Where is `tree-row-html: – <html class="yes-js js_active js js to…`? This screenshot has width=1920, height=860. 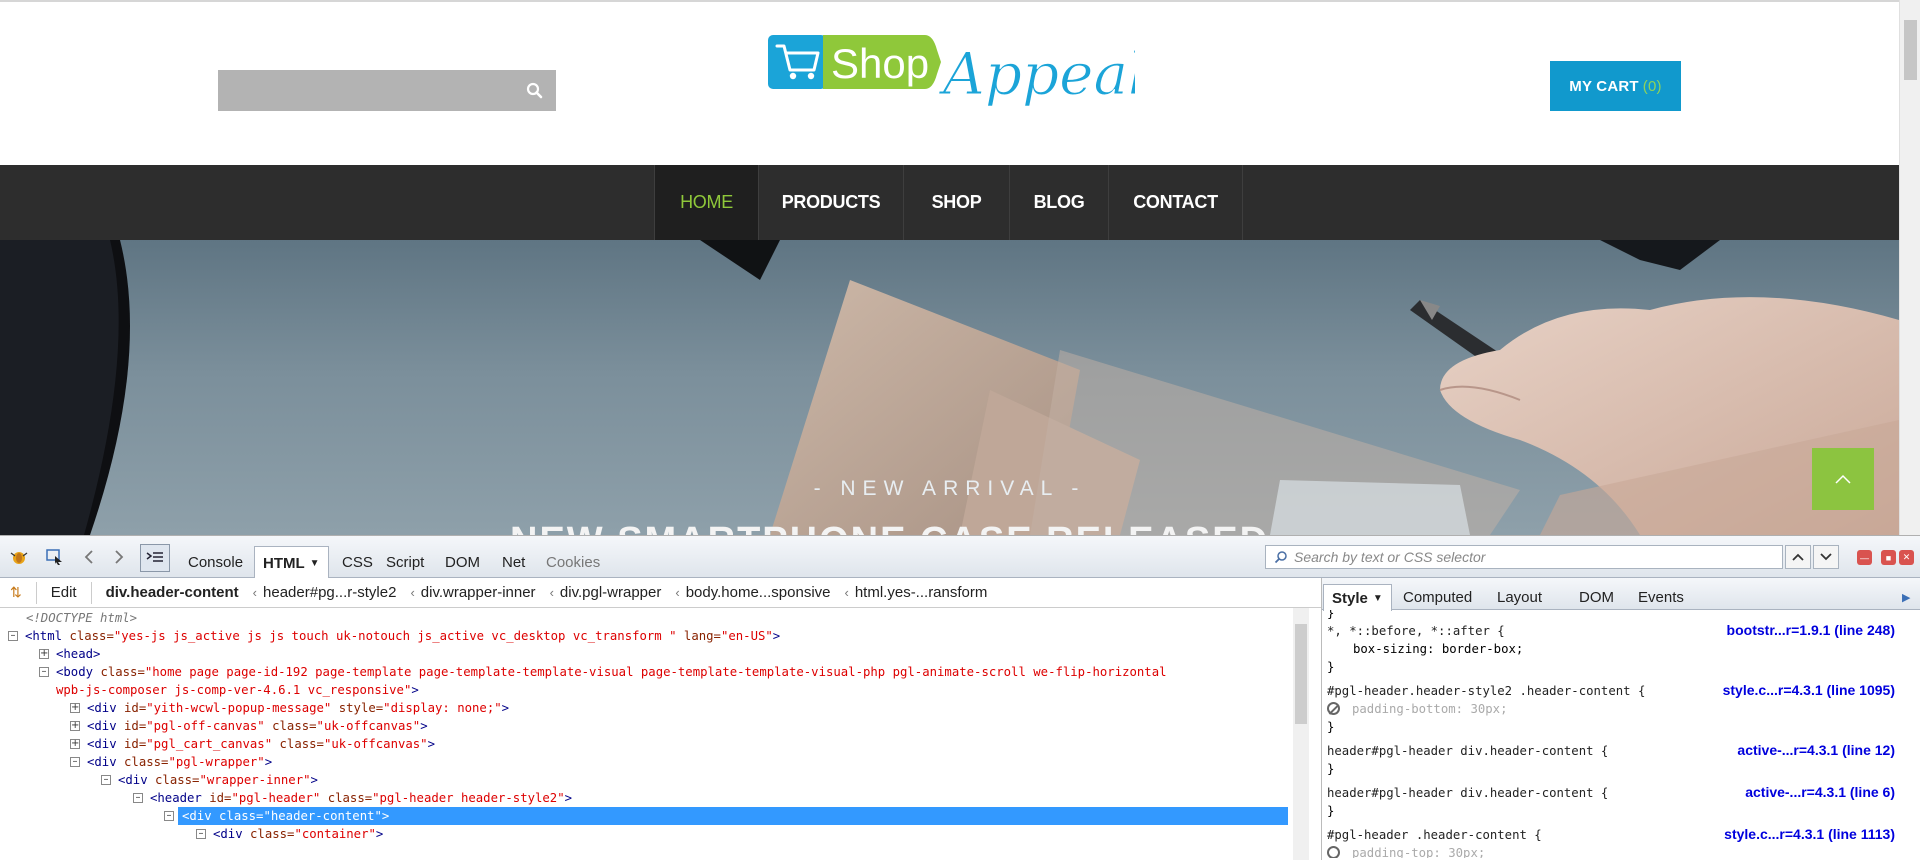 tree-row-html: – <html class="yes-js js_active js js to… is located at coordinates (394, 636).